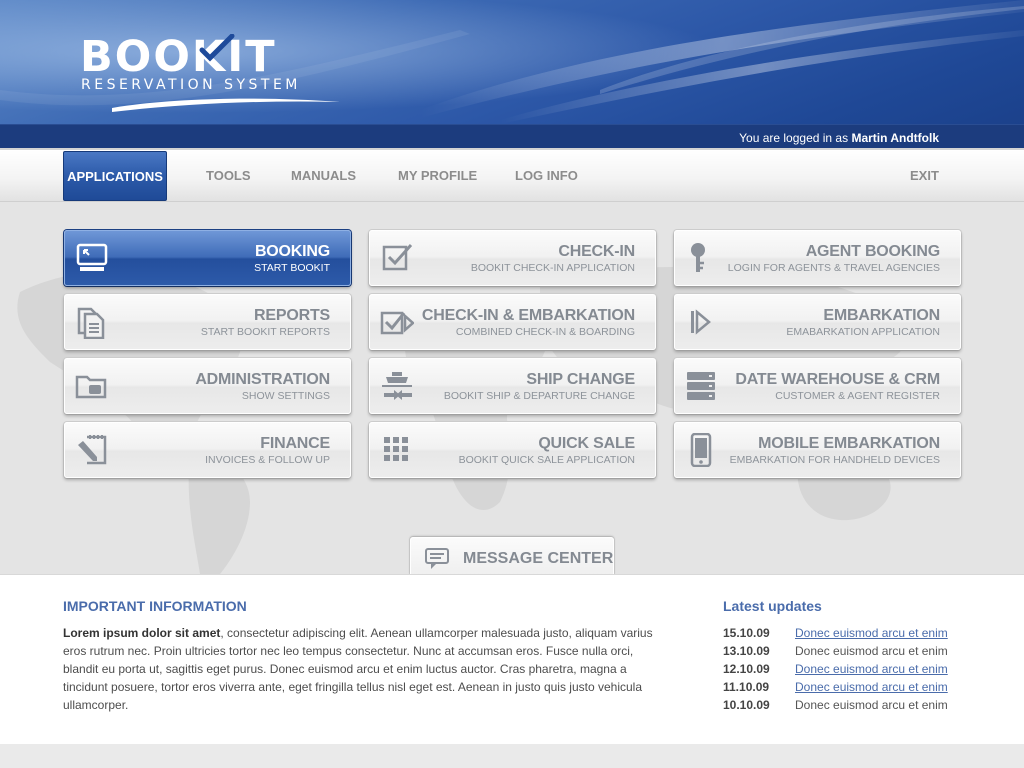  I want to click on tile-title: SHIP CHANGE, so click(580, 379).